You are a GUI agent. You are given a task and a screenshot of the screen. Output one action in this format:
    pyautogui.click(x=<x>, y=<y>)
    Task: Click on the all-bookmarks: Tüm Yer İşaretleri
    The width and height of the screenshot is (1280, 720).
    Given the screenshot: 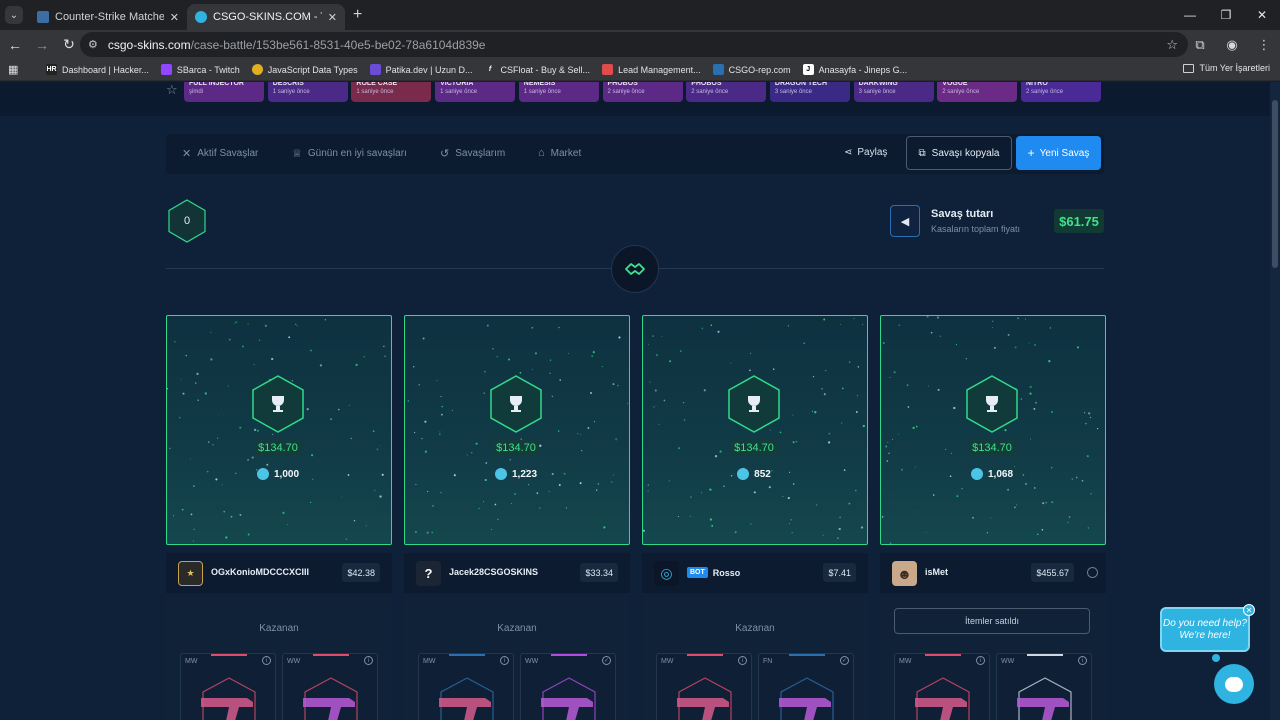 What is the action you would take?
    pyautogui.click(x=1226, y=68)
    